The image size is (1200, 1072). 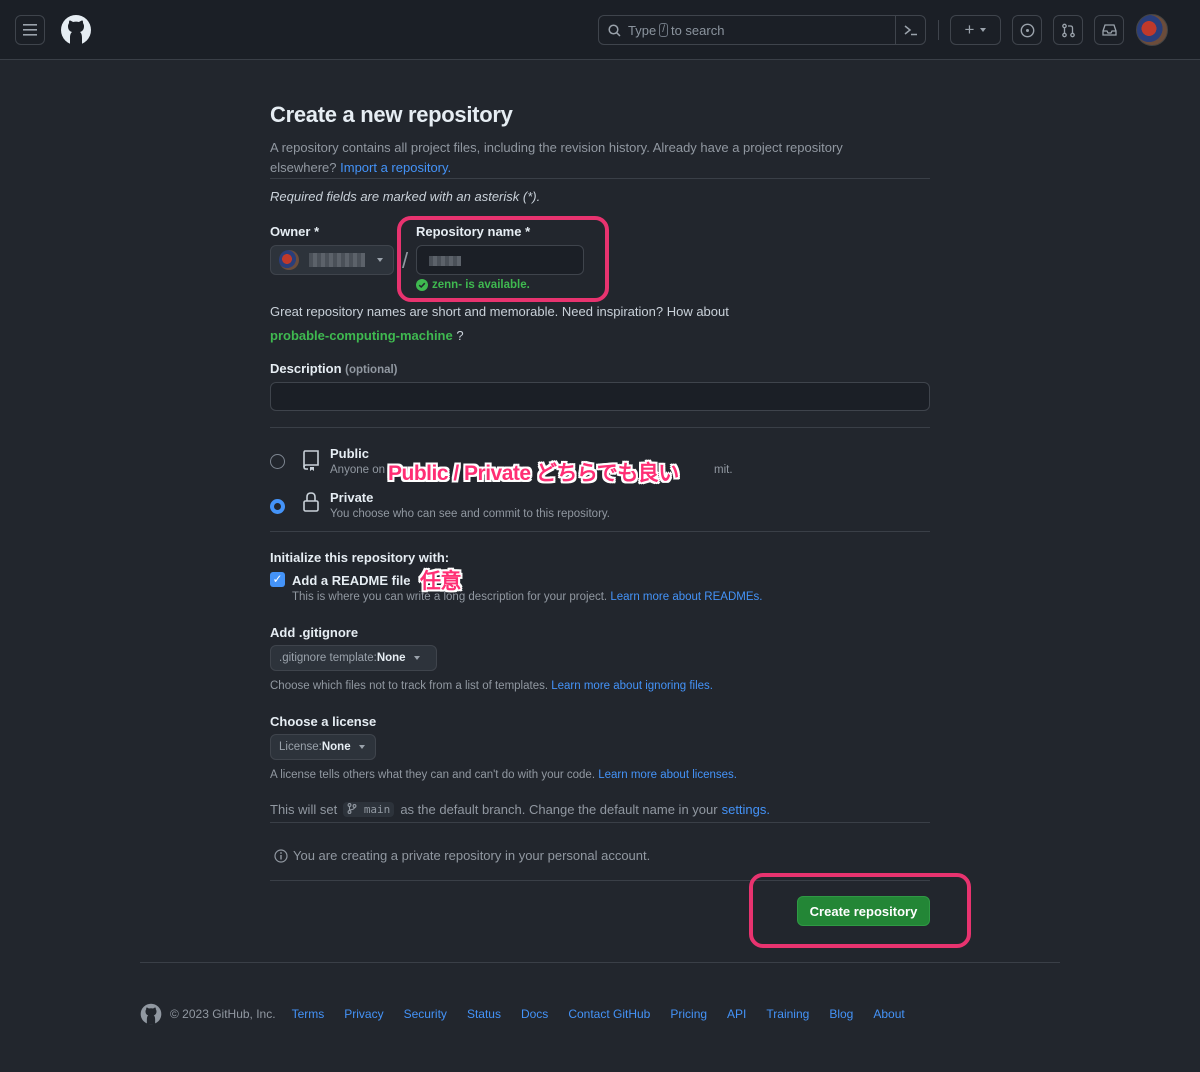 What do you see at coordinates (860, 910) in the screenshot?
I see `annotation-highlight-create-button` at bounding box center [860, 910].